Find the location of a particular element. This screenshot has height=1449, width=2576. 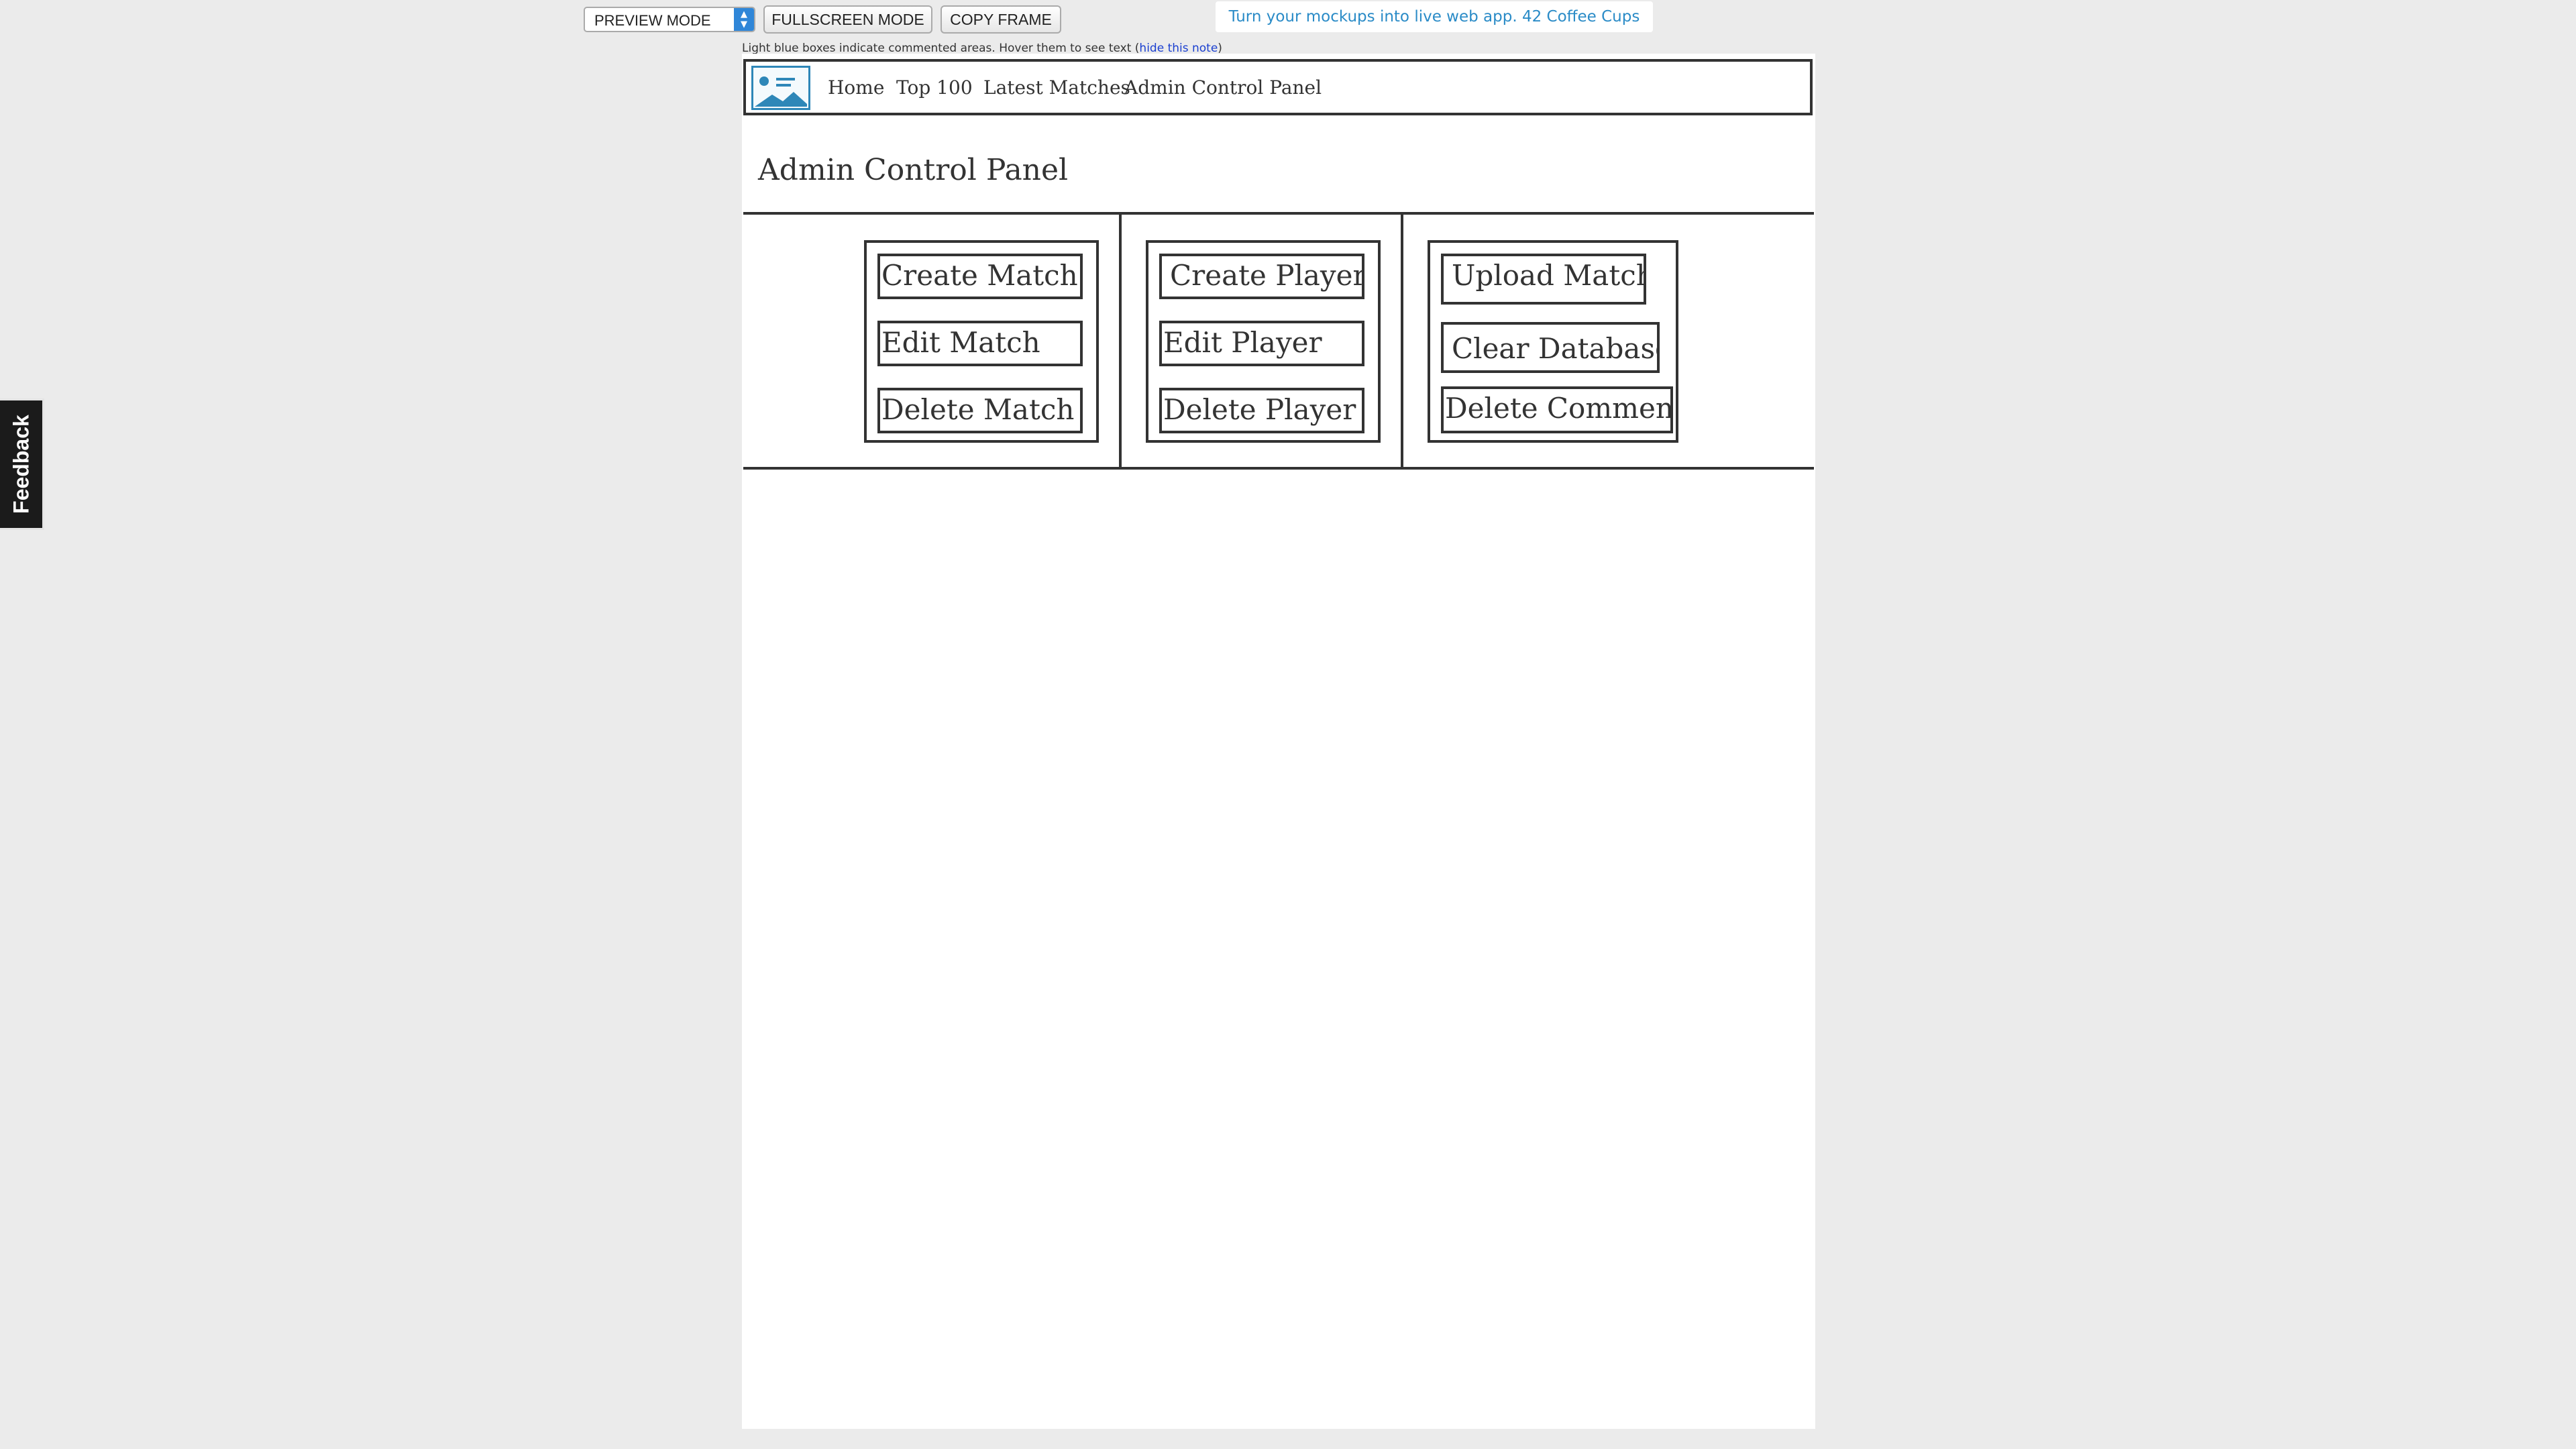

upload-match-button: Upload Match is located at coordinates (1543, 279).